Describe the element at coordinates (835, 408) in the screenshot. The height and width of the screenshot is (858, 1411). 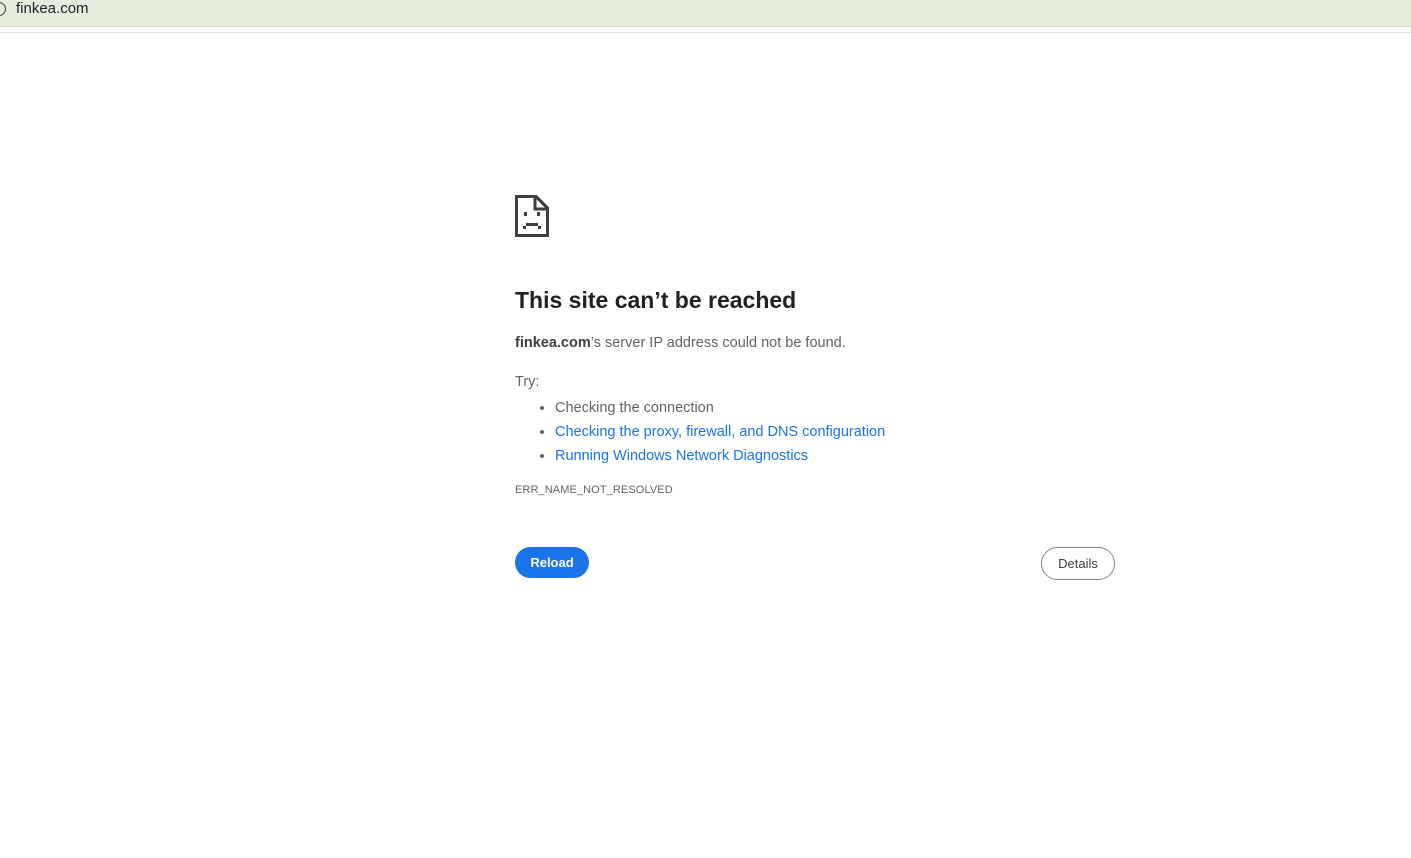
I see `suggestion-check-connection: Checking the connection` at that location.